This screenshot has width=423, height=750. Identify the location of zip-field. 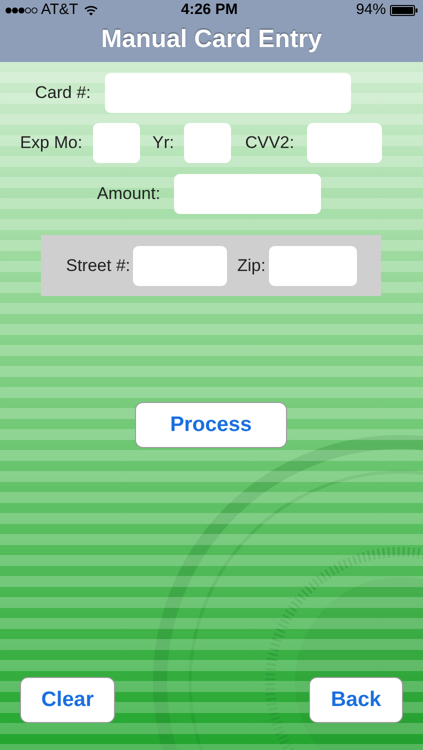
(312, 266).